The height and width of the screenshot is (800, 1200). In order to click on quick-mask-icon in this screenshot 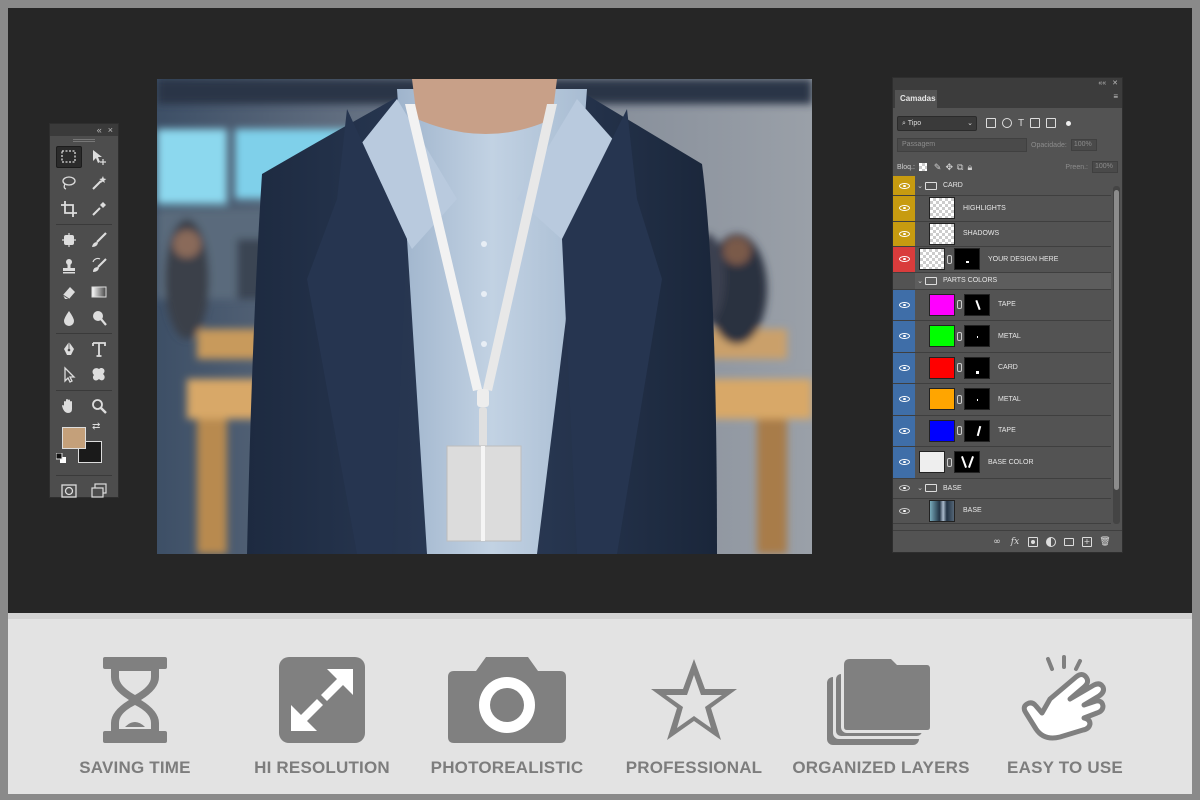, I will do `click(69, 491)`.